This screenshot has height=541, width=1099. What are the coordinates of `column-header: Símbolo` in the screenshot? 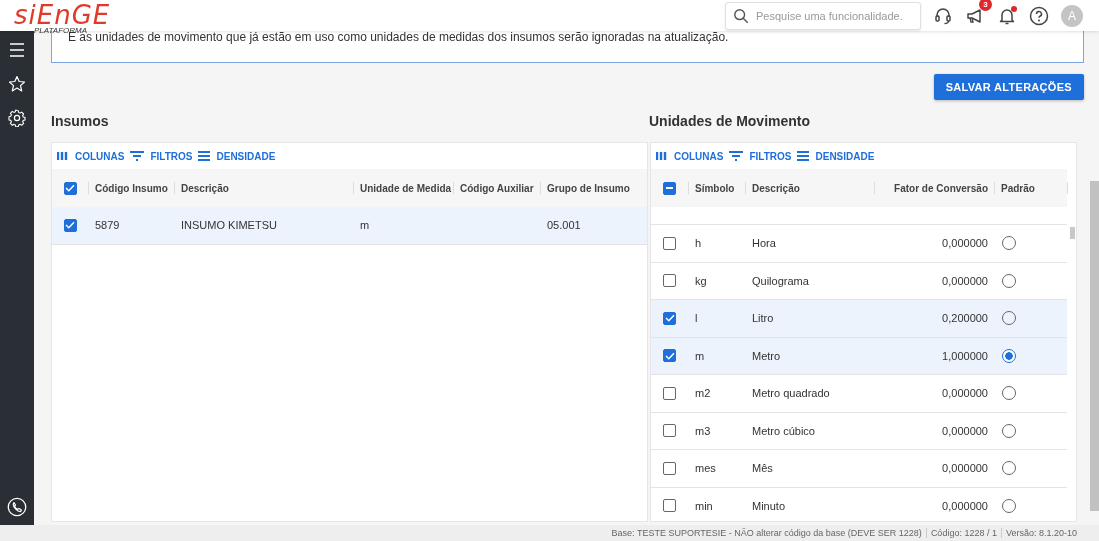 It's located at (715, 188).